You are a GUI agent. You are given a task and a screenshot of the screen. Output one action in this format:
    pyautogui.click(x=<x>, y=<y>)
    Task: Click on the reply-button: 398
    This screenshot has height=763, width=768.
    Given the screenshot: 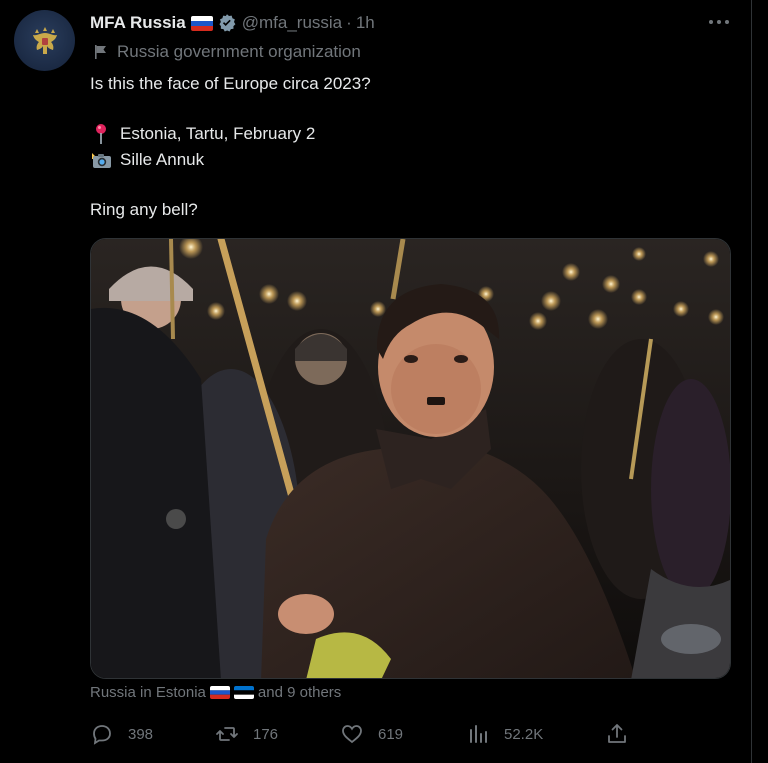 What is the action you would take?
    pyautogui.click(x=121, y=734)
    